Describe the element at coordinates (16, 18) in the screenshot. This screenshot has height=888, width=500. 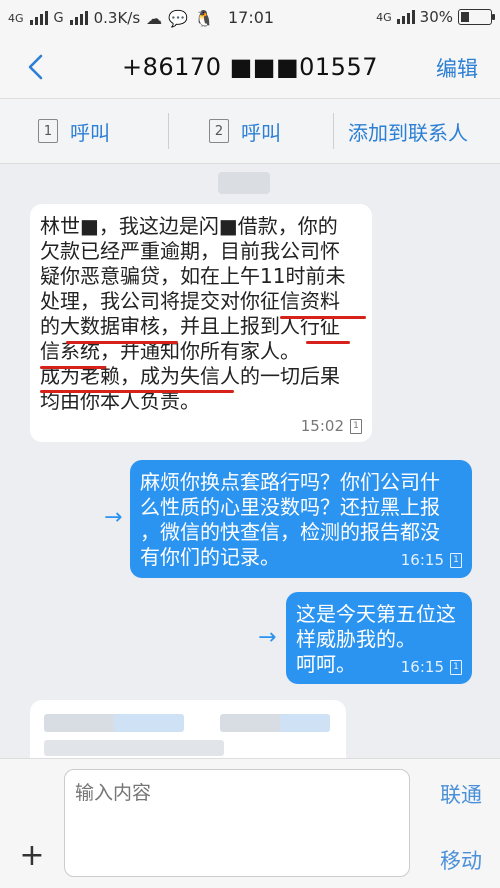
I see `network-type-1: 4G` at that location.